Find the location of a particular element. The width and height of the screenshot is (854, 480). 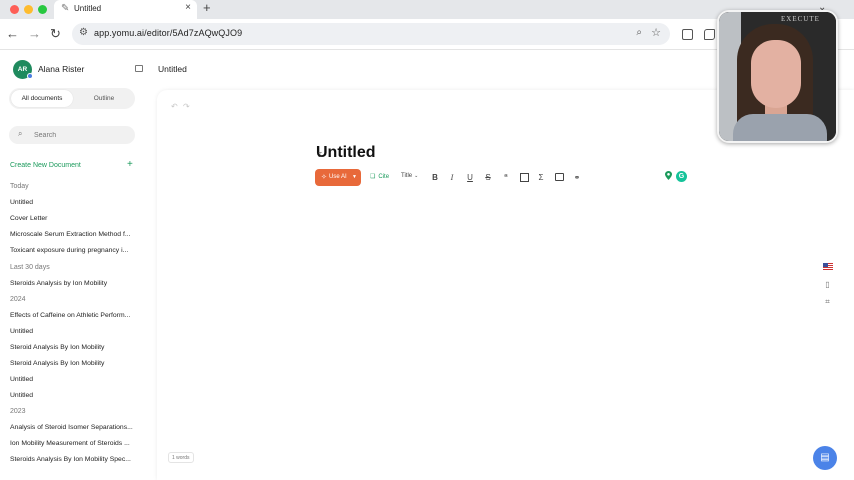

quill-icon: ✎ is located at coordinates (65, 8).